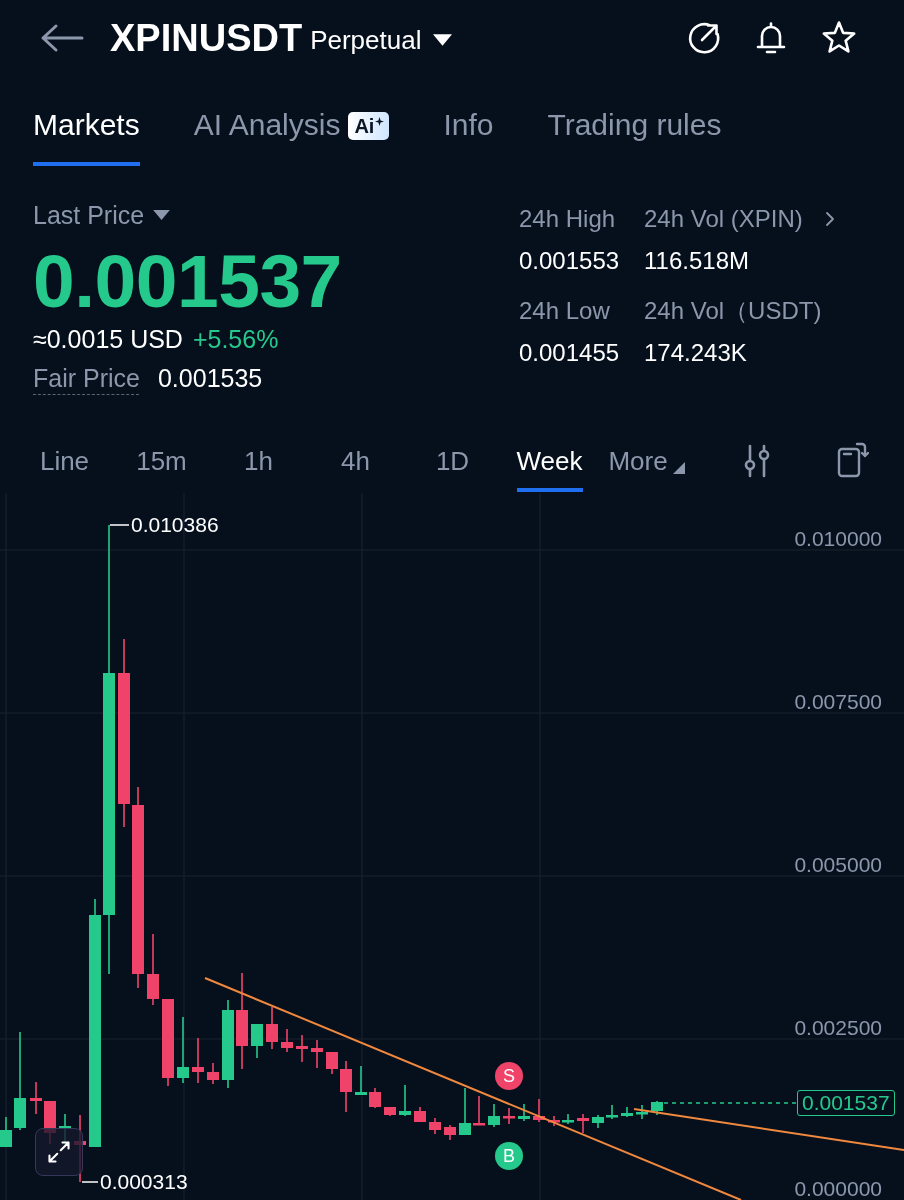 The height and width of the screenshot is (1200, 904). Describe the element at coordinates (846, 1103) in the screenshot. I see `last-price-tag: 0.001537` at that location.